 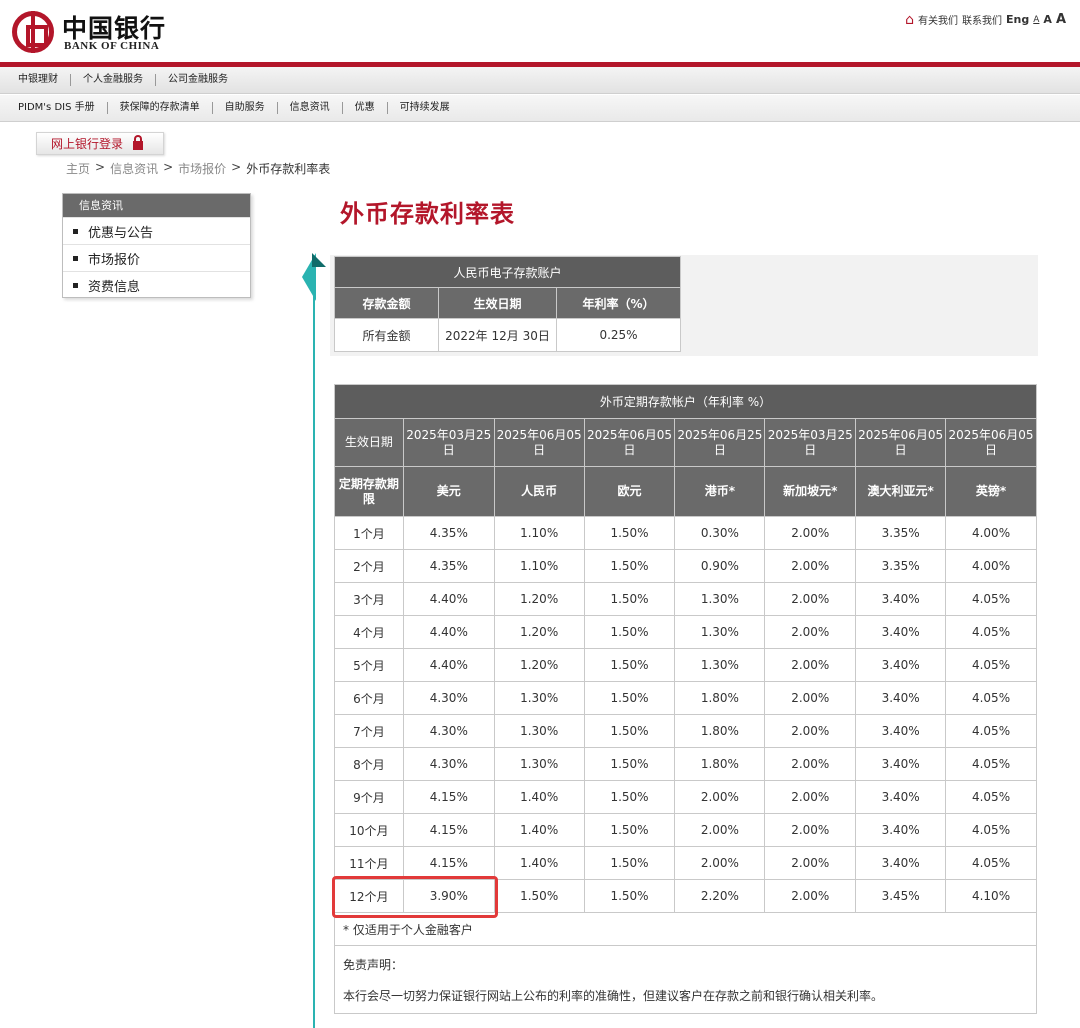 What do you see at coordinates (156, 284) in the screenshot?
I see `sidebar-item-fees: 资费信息` at bounding box center [156, 284].